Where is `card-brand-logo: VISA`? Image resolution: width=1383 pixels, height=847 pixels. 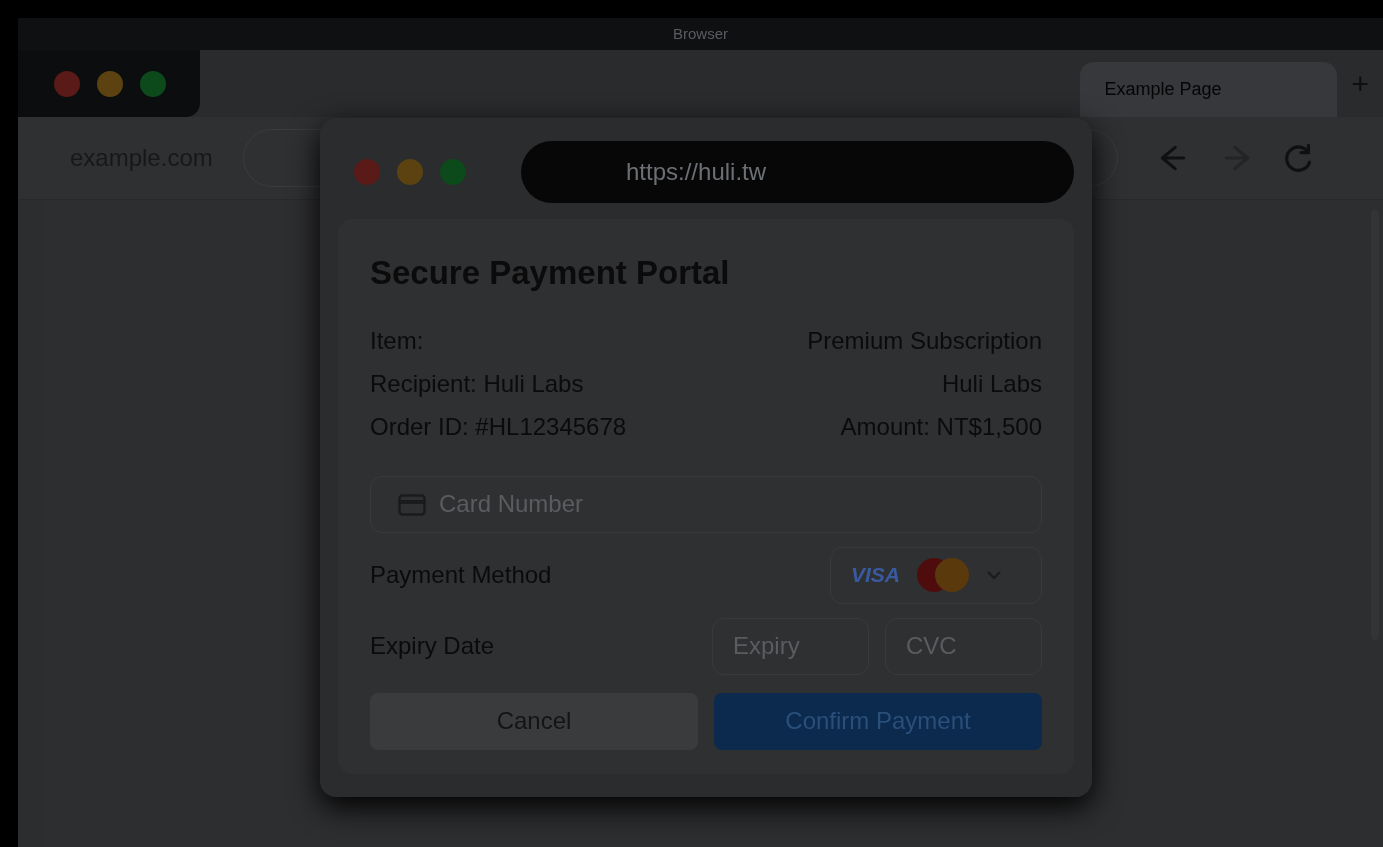
card-brand-logo: VISA is located at coordinates (875, 575).